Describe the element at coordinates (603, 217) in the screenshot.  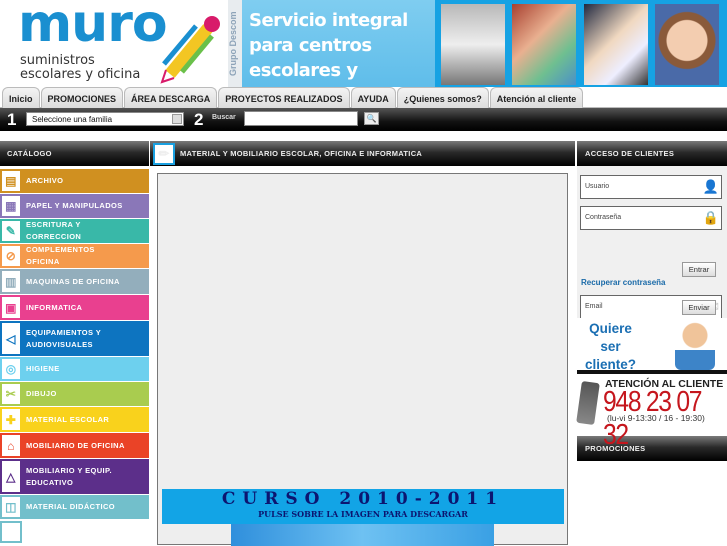
I see `password-placeholder: Contraseña` at that location.